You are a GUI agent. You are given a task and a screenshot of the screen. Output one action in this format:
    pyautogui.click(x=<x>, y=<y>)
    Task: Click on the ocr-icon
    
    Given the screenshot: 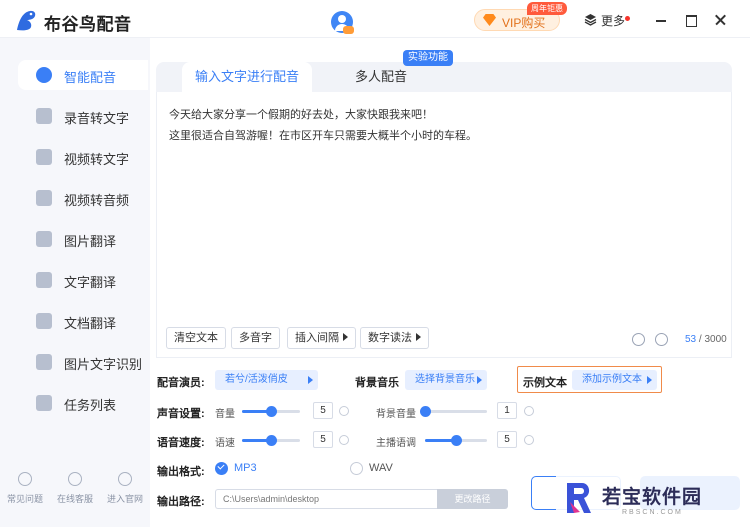 What is the action you would take?
    pyautogui.click(x=44, y=362)
    